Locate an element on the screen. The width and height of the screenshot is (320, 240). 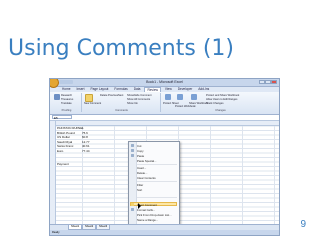
next-comment-button: Next is located at coordinates (120, 95).